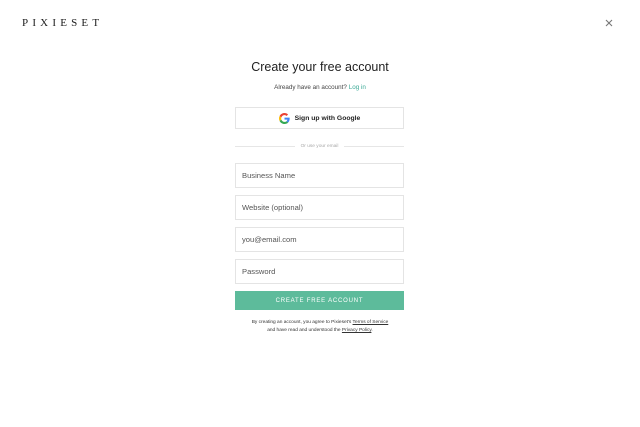  Describe the element at coordinates (357, 330) in the screenshot. I see `privacy-policy-link: Privacy Policy` at that location.